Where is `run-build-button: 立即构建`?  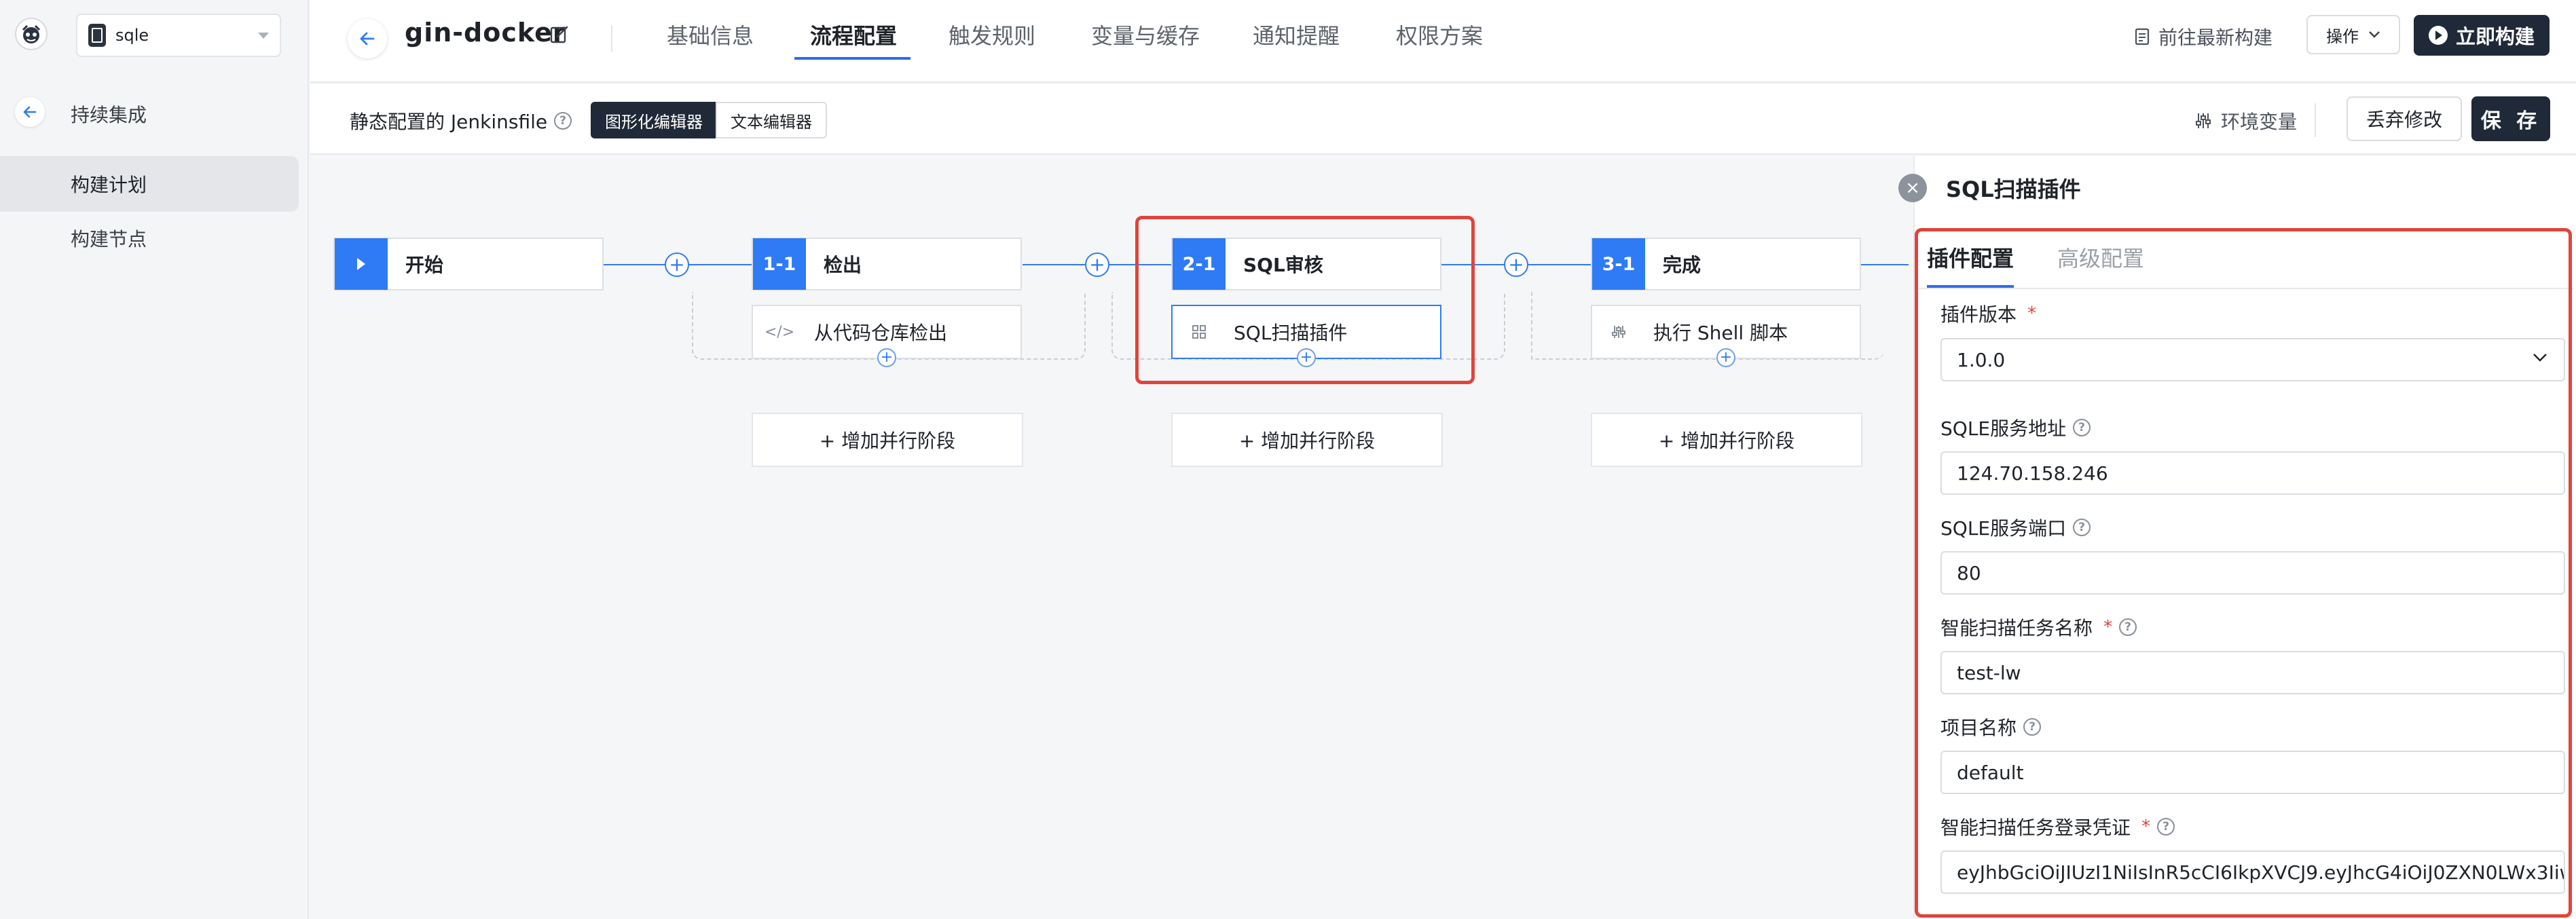
run-build-button: 立即构建 is located at coordinates (2482, 35).